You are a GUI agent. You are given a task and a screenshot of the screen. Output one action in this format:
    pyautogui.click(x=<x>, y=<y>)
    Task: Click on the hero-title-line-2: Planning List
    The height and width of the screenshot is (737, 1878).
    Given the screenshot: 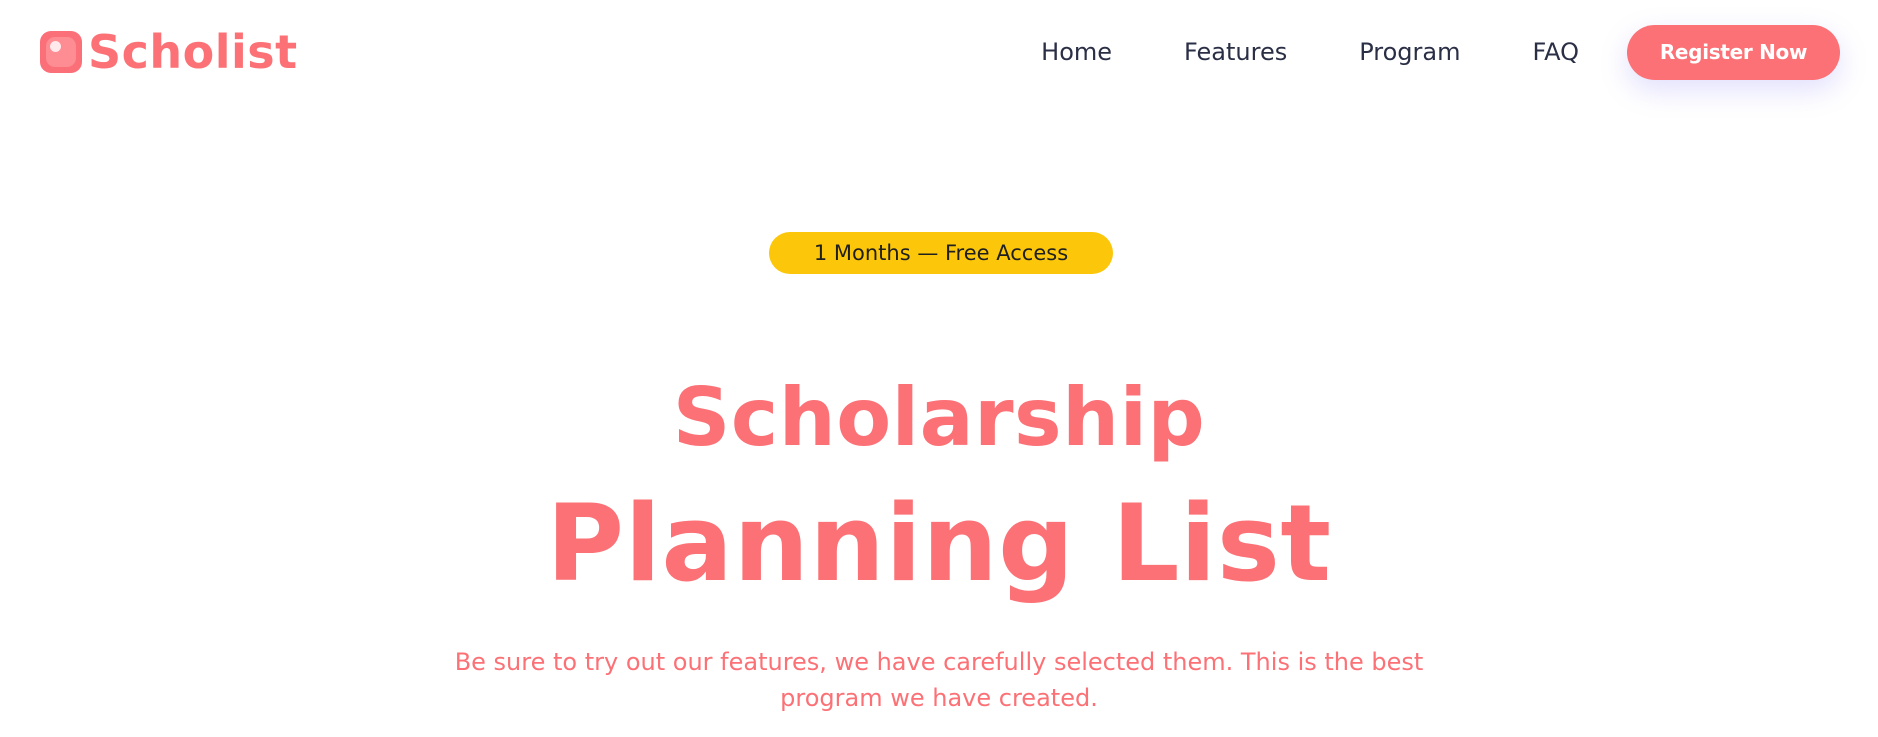 What is the action you would take?
    pyautogui.click(x=939, y=543)
    